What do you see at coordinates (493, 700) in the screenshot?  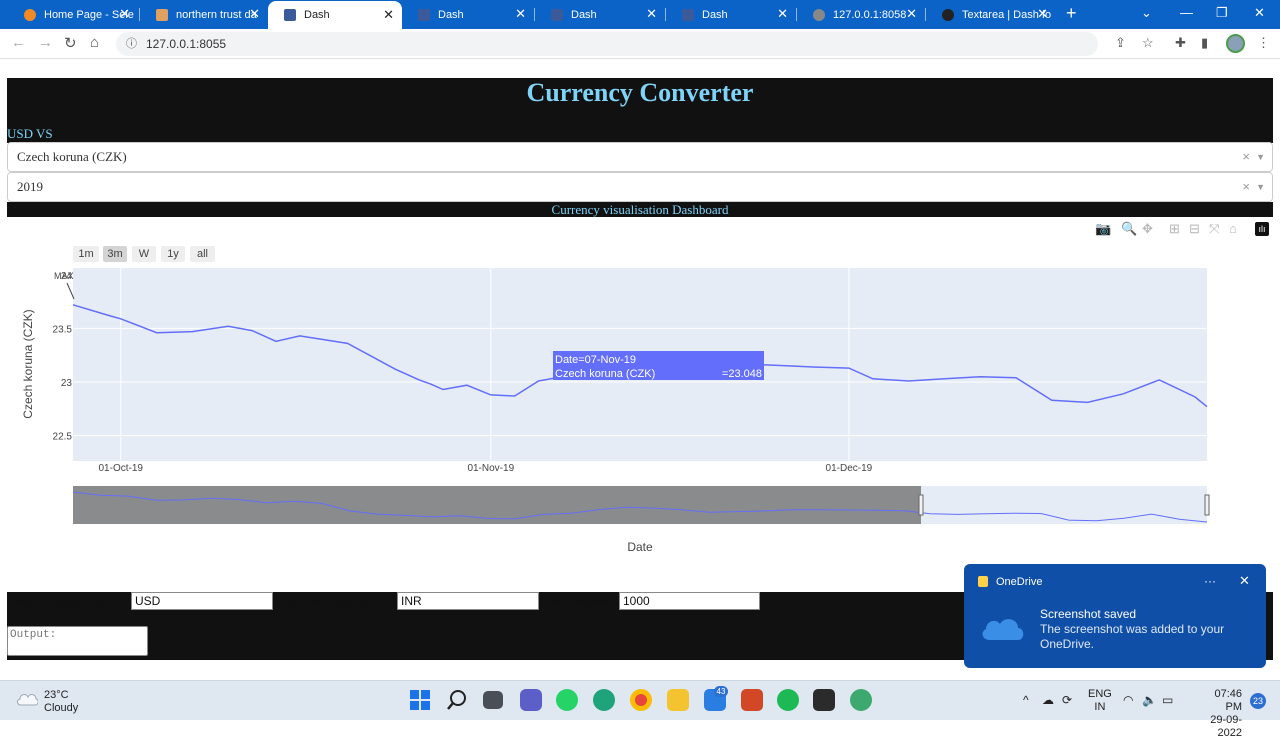 I see `task-view-icon` at bounding box center [493, 700].